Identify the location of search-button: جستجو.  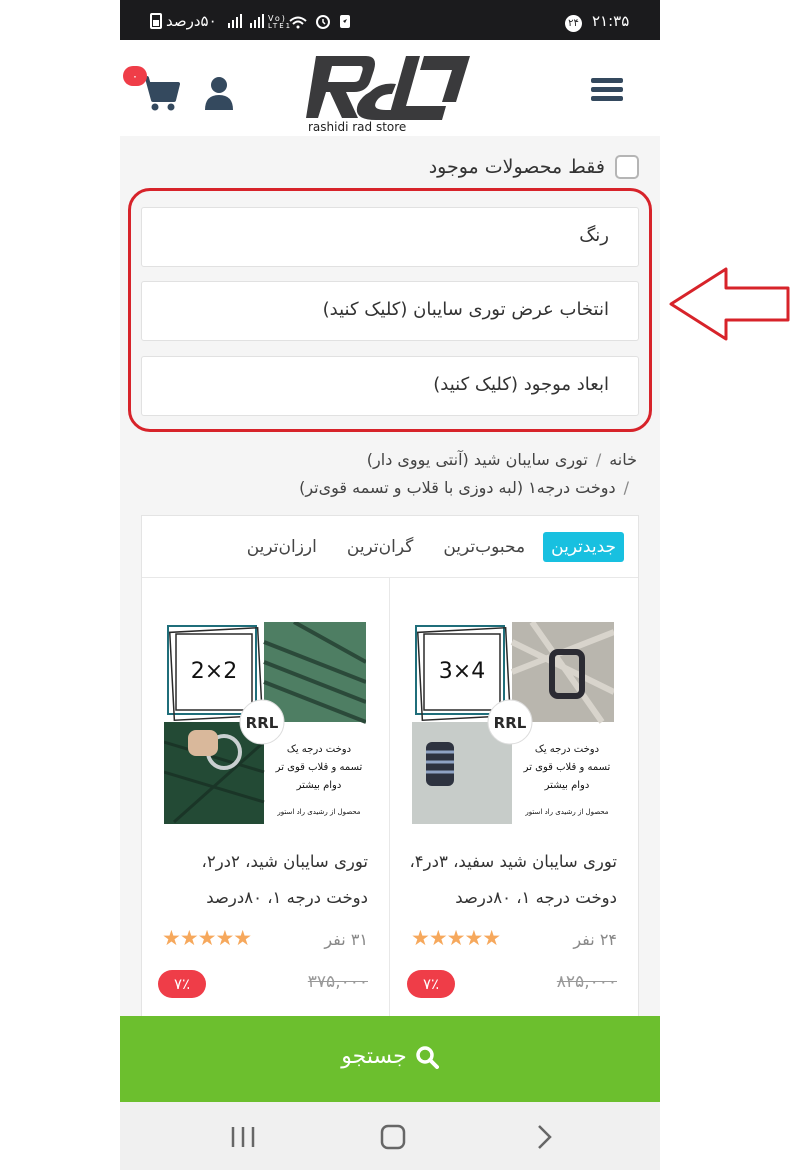
(390, 1059).